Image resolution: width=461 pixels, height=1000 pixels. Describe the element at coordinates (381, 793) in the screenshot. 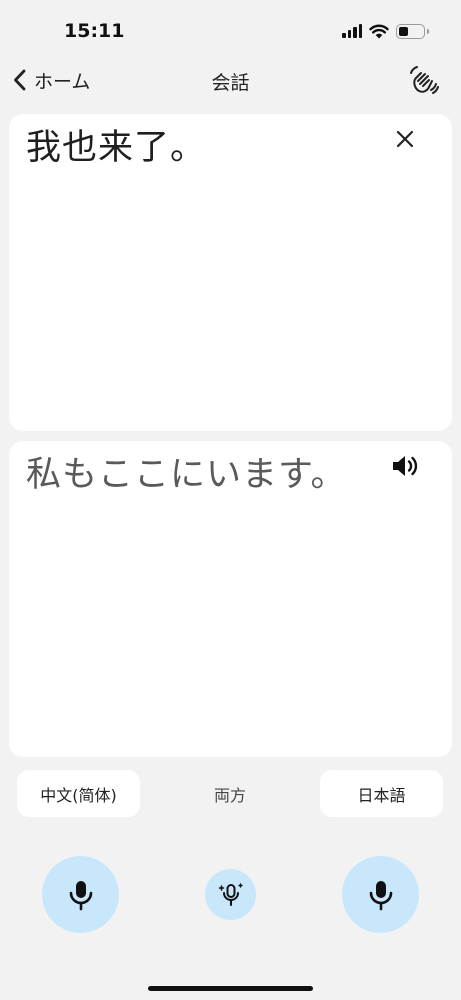

I see `language-right-button: 日本語` at that location.